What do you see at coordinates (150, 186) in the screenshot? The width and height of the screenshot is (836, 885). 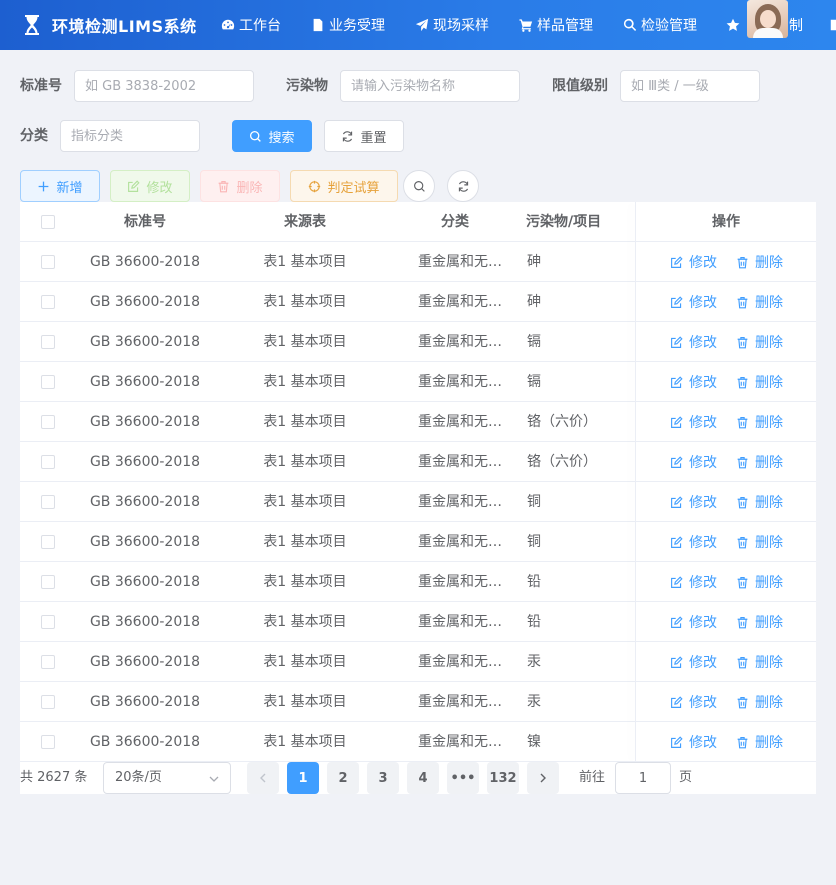 I see `edit-button: 修改` at bounding box center [150, 186].